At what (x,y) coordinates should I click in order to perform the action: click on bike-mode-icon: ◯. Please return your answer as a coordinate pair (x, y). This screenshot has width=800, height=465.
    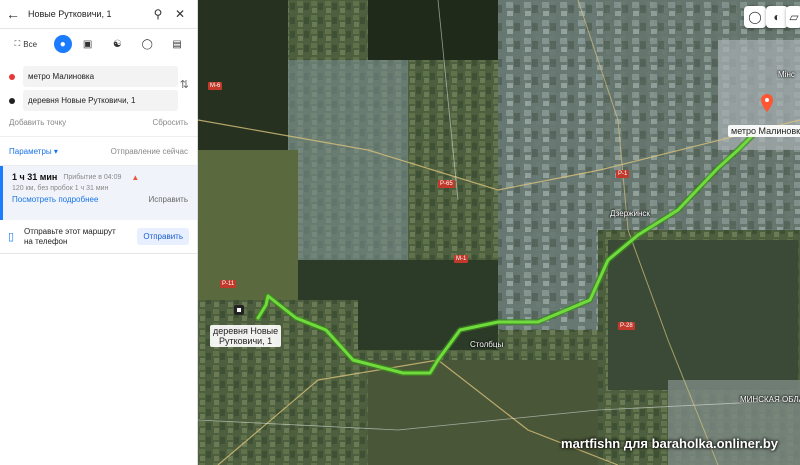
    Looking at the image, I should click on (147, 44).